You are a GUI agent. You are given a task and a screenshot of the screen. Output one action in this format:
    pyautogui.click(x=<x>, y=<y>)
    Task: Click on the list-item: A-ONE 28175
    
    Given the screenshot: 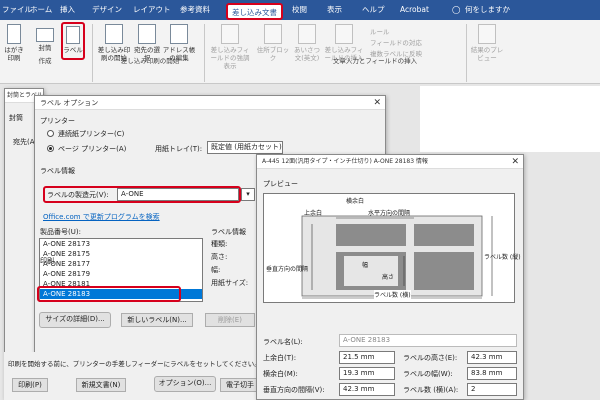 What is the action you would take?
    pyautogui.click(x=121, y=254)
    